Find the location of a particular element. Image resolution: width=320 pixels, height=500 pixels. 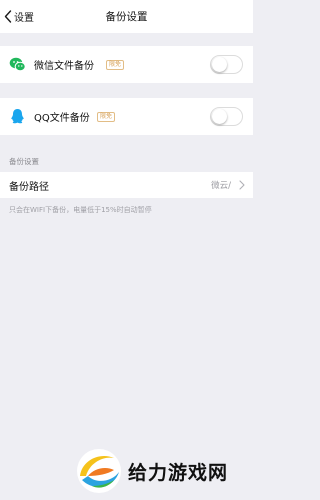

wechat-backup-label: 微信文件备份 is located at coordinates (64, 66).